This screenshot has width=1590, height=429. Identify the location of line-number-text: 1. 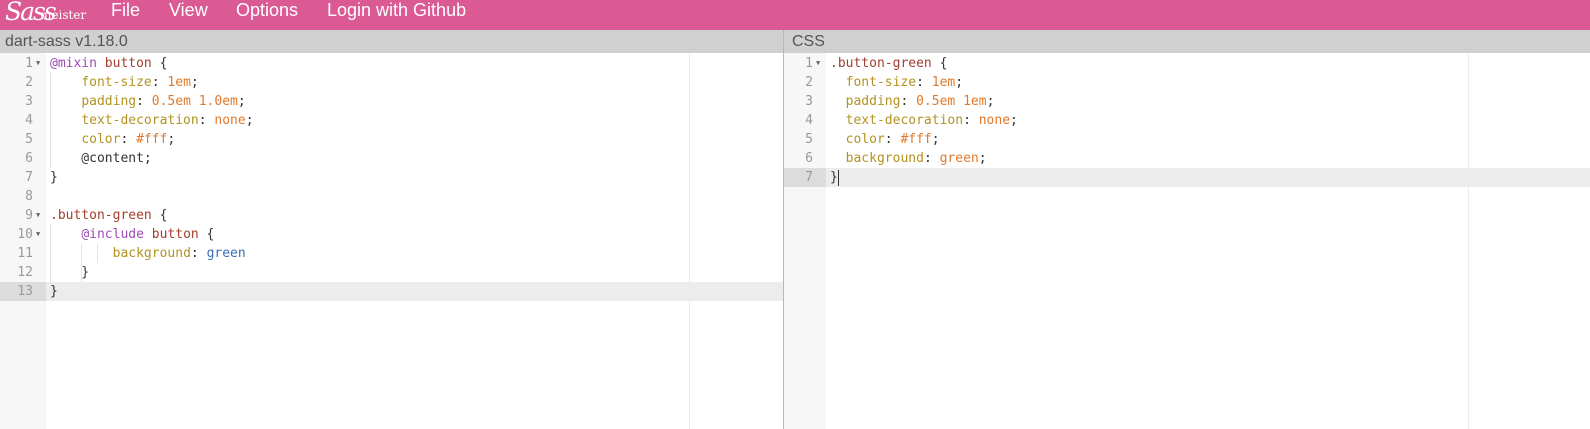
(29, 63).